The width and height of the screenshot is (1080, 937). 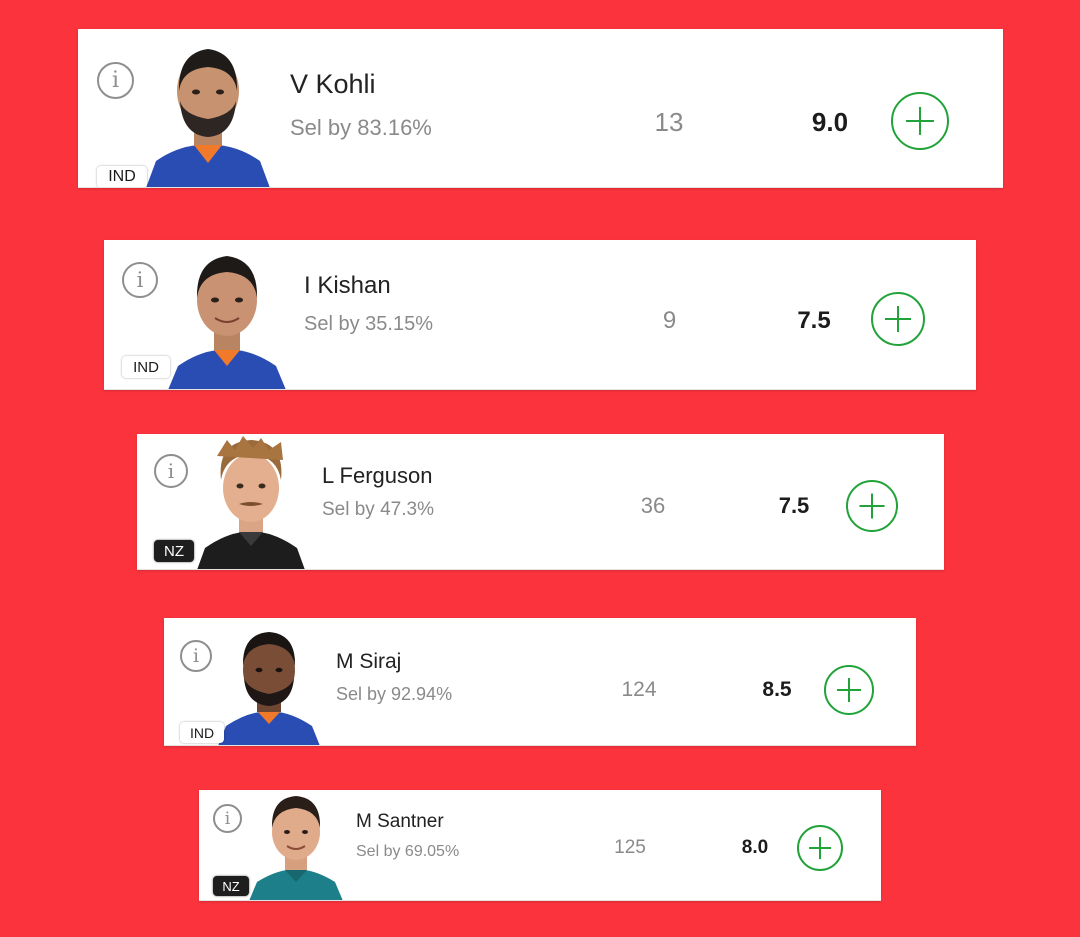 I want to click on selected-by-percent: Sel by 69.05%, so click(x=408, y=851).